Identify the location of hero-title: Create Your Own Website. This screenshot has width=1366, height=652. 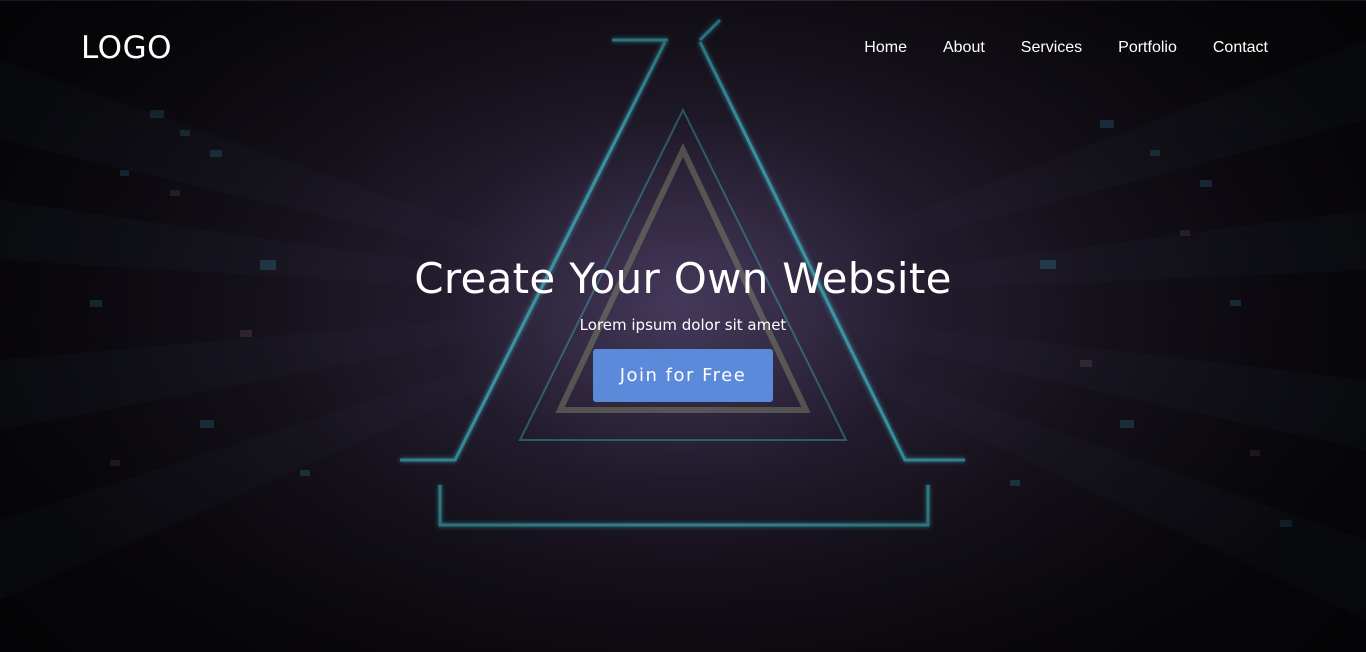
(683, 278).